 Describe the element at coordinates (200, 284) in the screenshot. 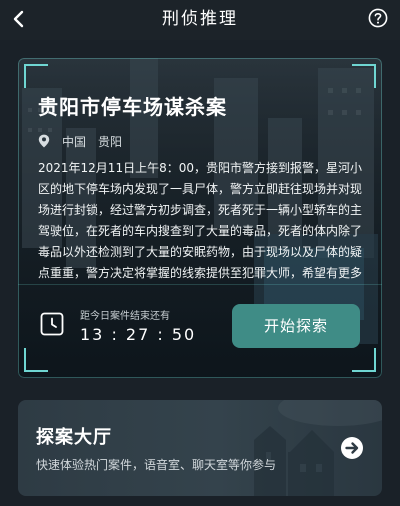

I see `card-divider` at that location.